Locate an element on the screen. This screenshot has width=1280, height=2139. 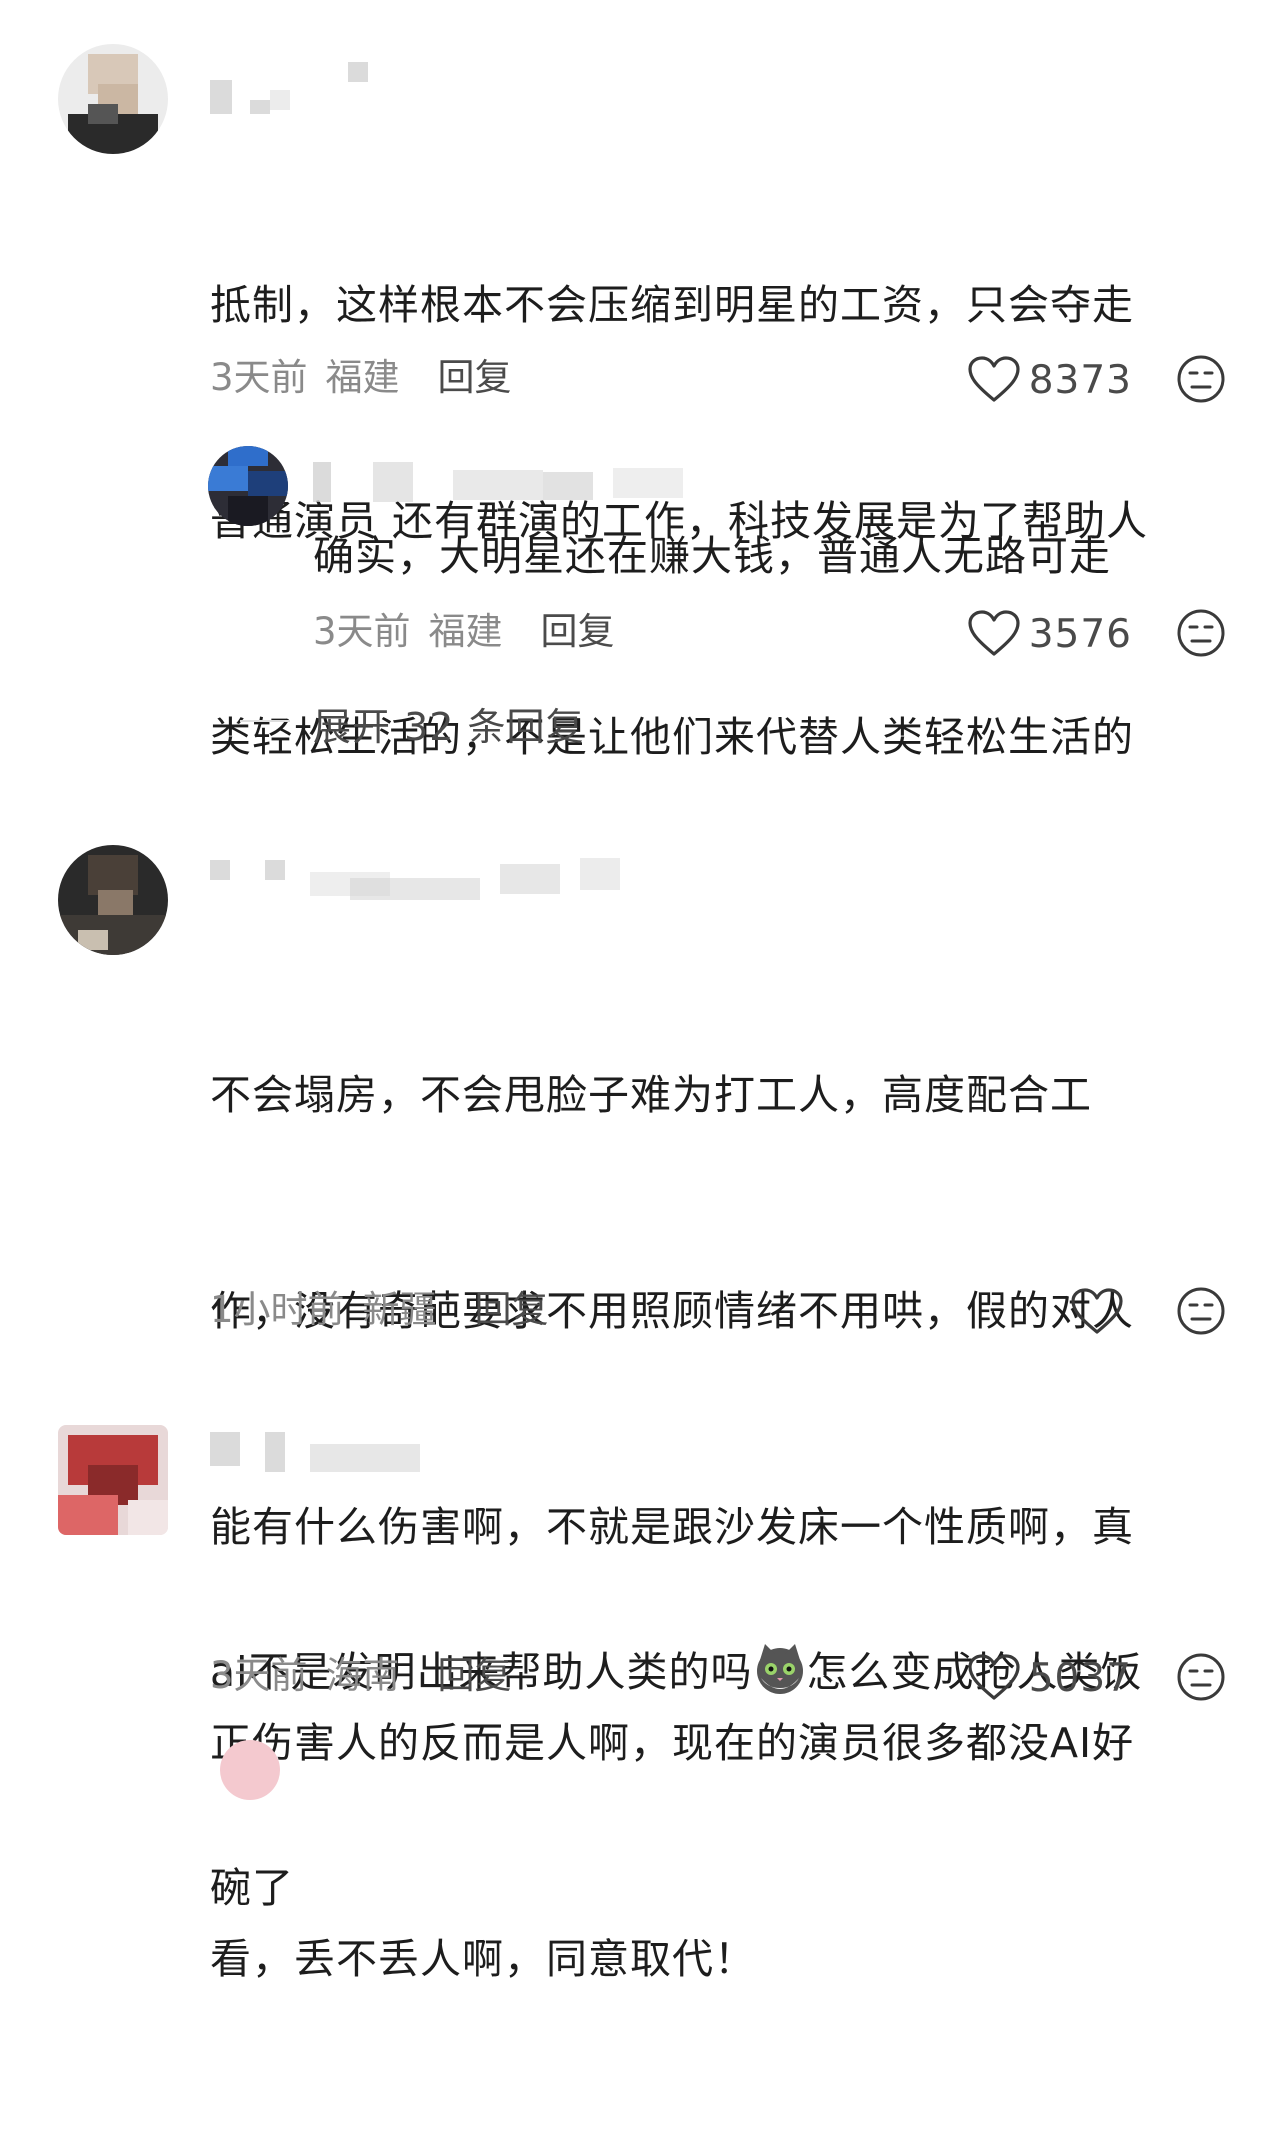
comment-meta: 3天前 福建 回复 is located at coordinates (361, 378).